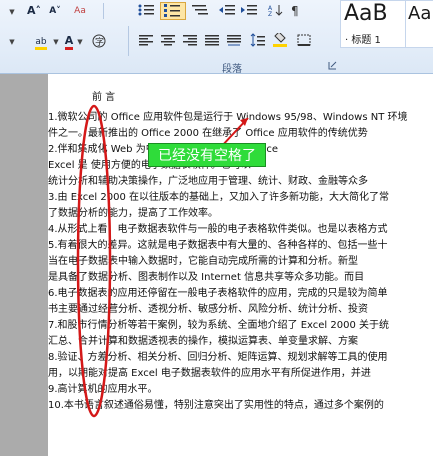 The image size is (433, 456). I want to click on svg-text: Z, so click(270, 14).